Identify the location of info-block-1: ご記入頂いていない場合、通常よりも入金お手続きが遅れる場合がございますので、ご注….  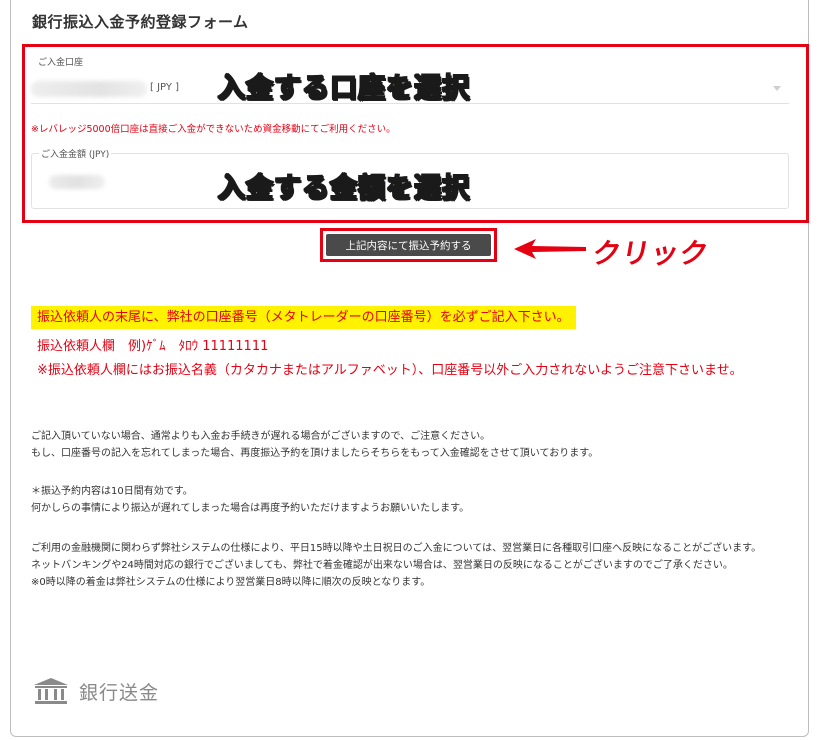
(411, 445).